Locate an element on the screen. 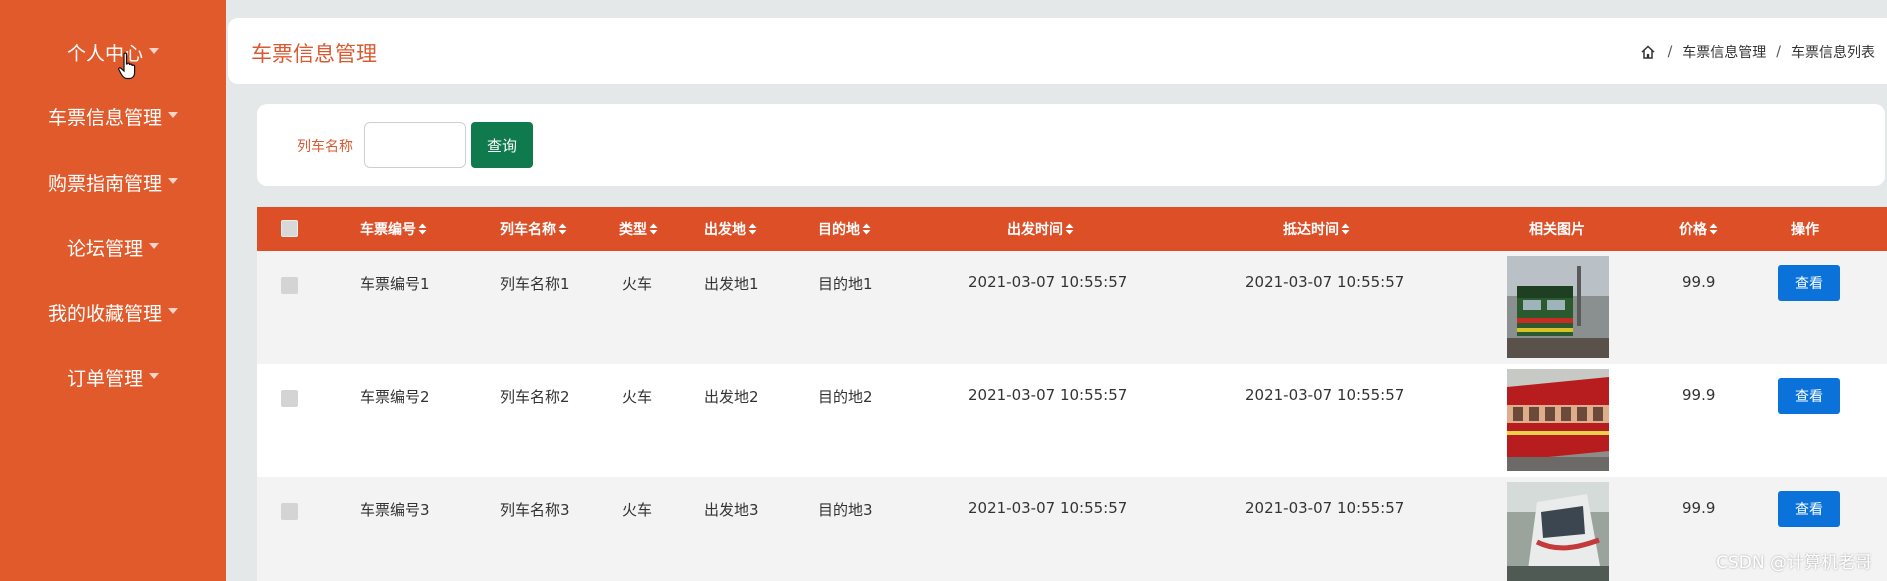  cell-to: 目的地2 is located at coordinates (845, 397).